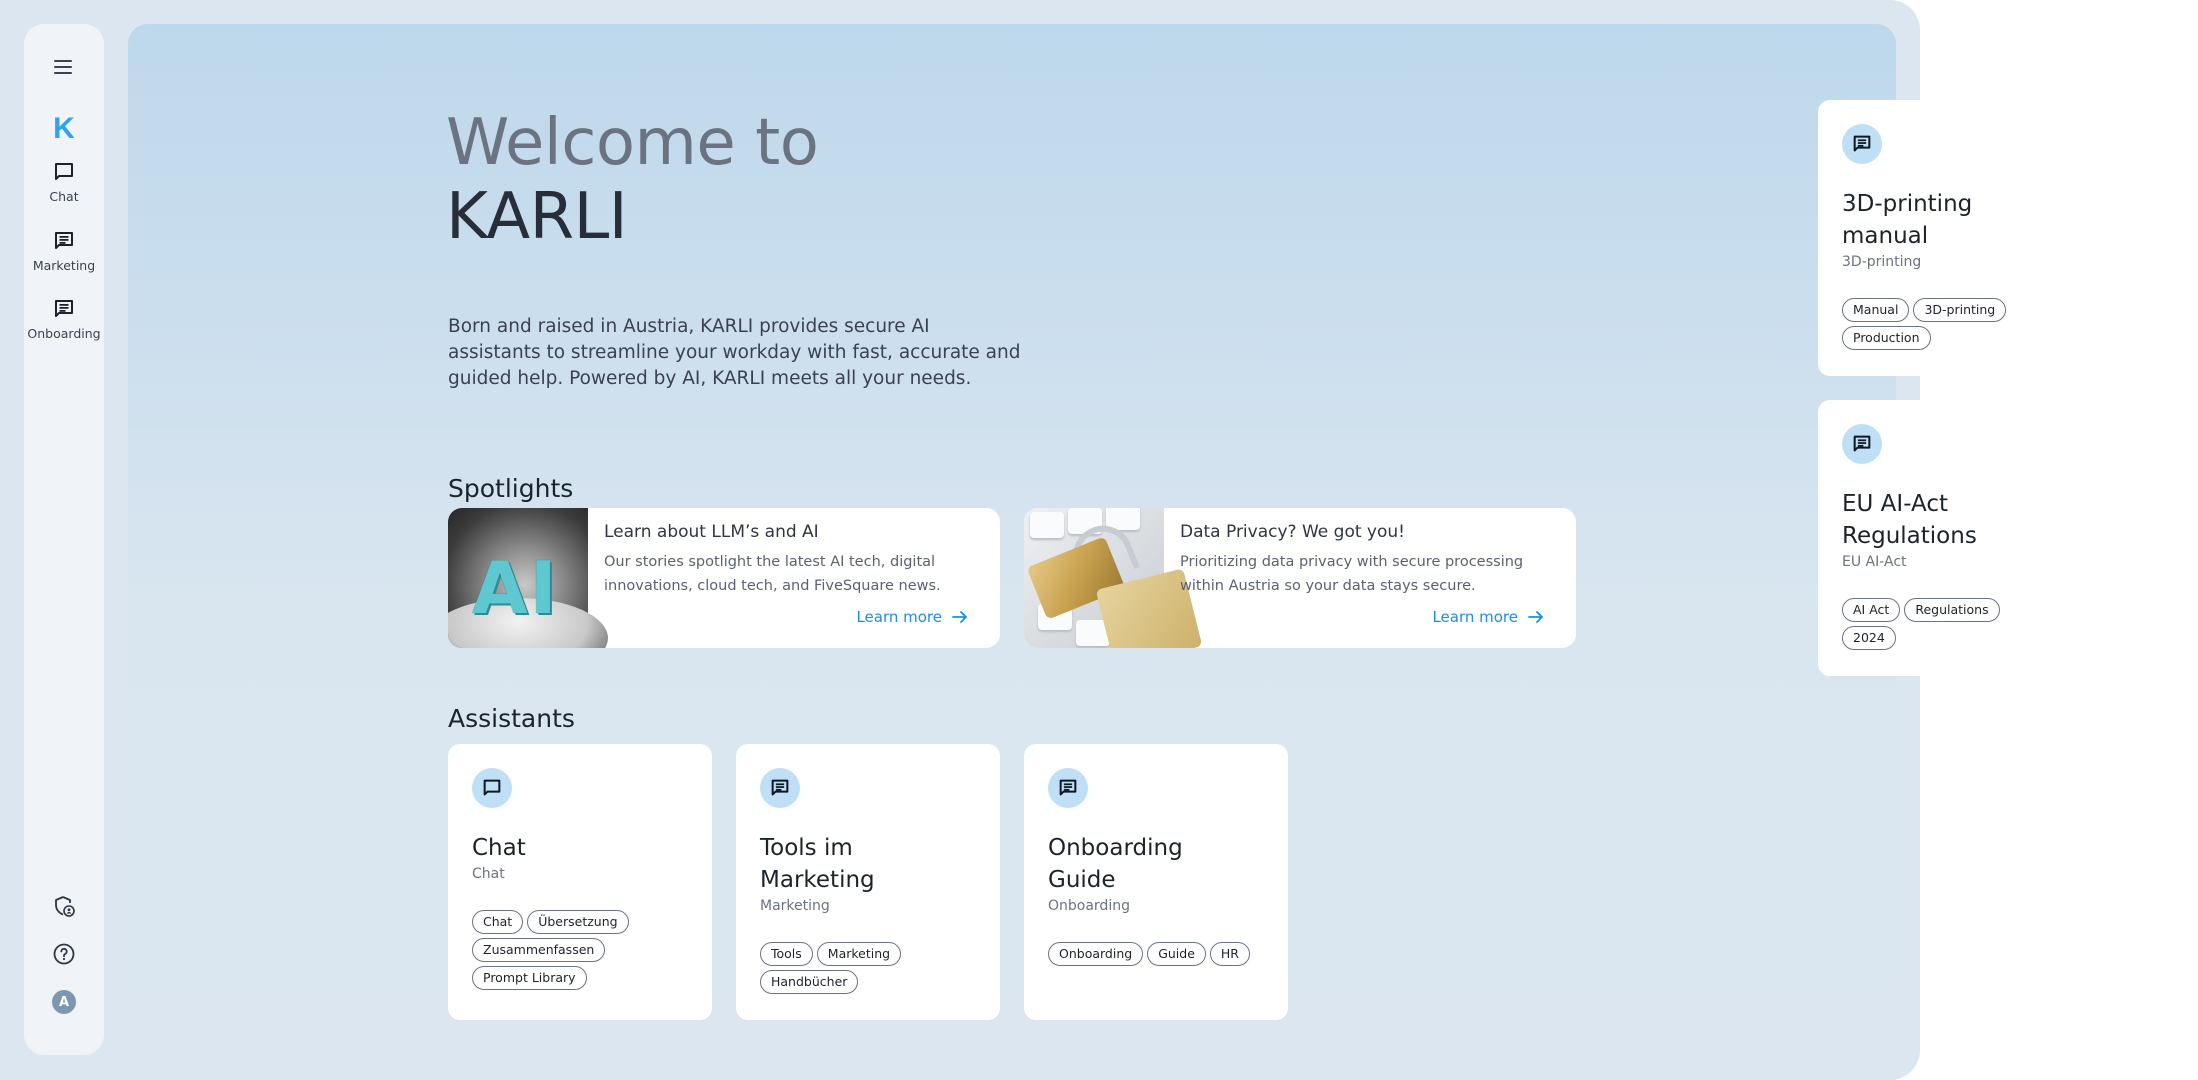 The width and height of the screenshot is (2198, 1080). Describe the element at coordinates (1869, 638) in the screenshot. I see `tag: 2024` at that location.